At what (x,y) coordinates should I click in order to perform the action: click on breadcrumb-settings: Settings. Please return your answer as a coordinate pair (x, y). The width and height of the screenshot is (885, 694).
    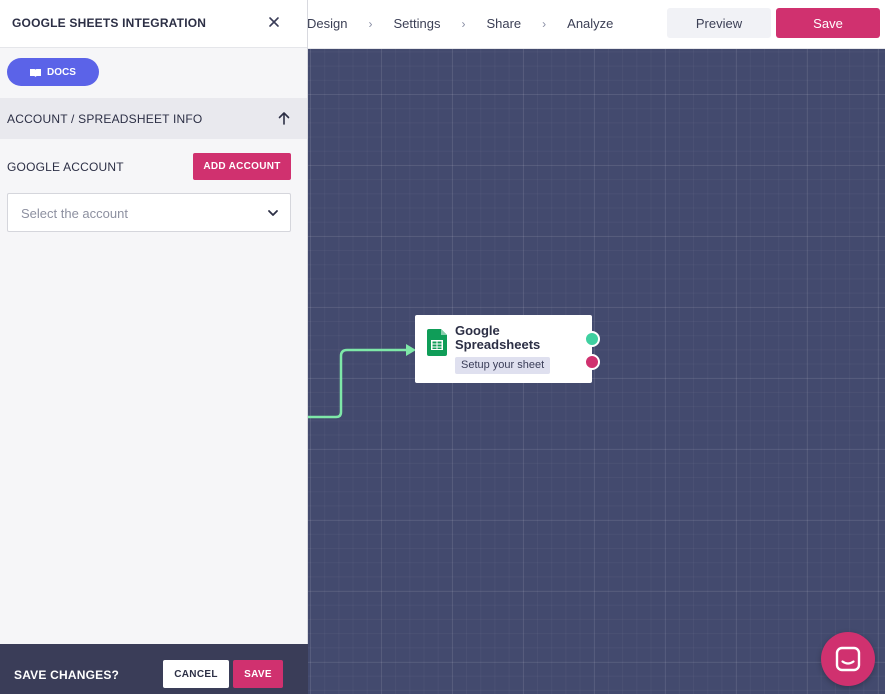
    Looking at the image, I should click on (416, 23).